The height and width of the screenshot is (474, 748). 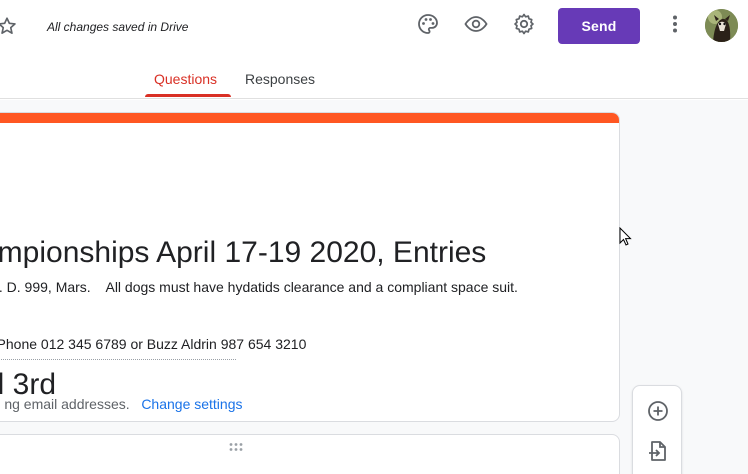 I want to click on more-vert-icon, so click(x=675, y=24).